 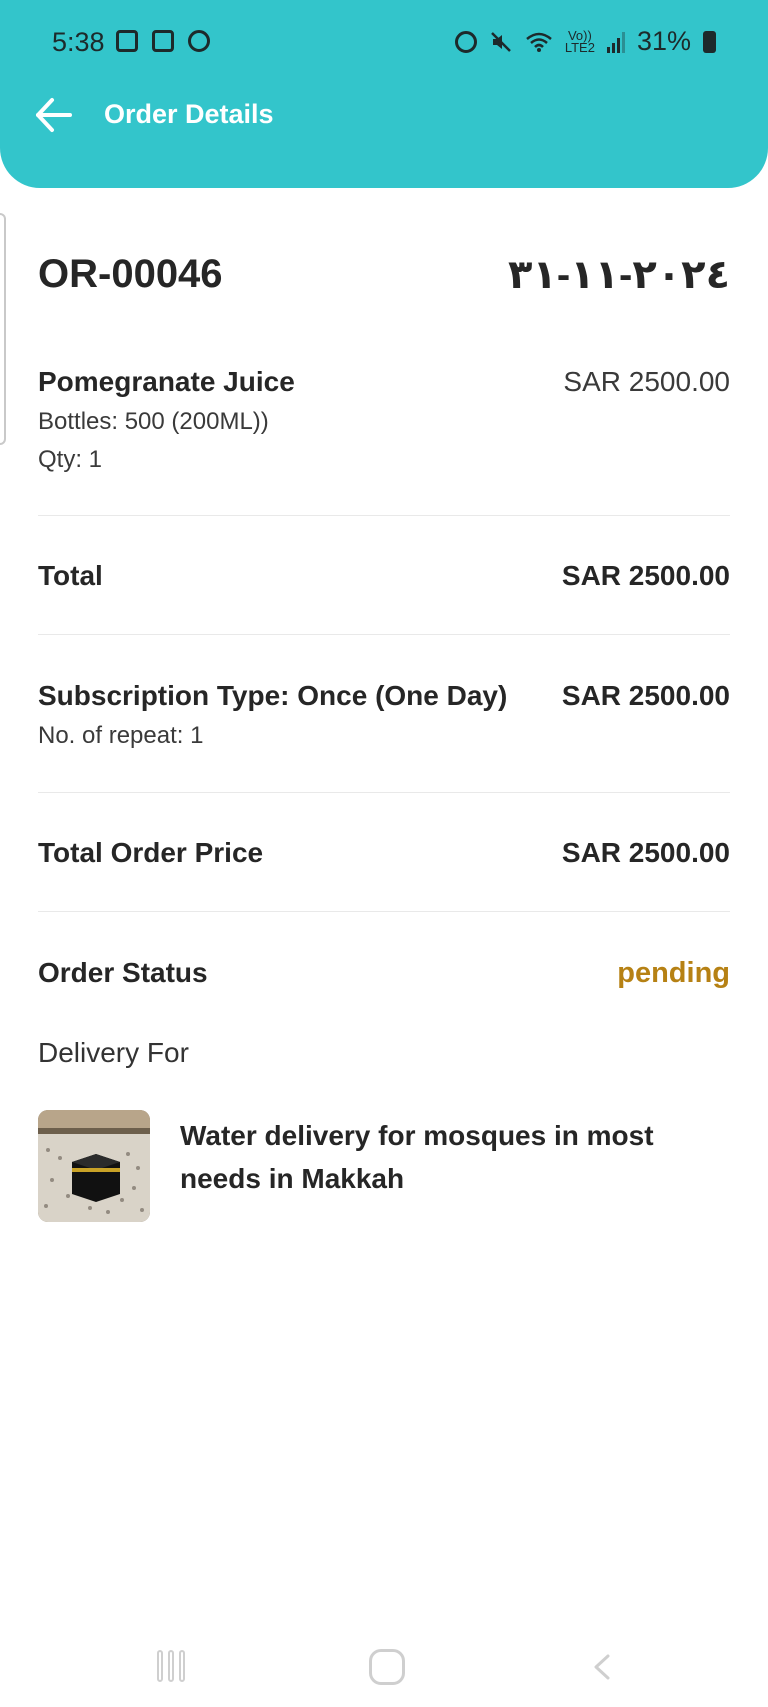 What do you see at coordinates (384, 270) in the screenshot?
I see `order-header: OR-00046 ٢٠٢٤-١١-٣١` at bounding box center [384, 270].